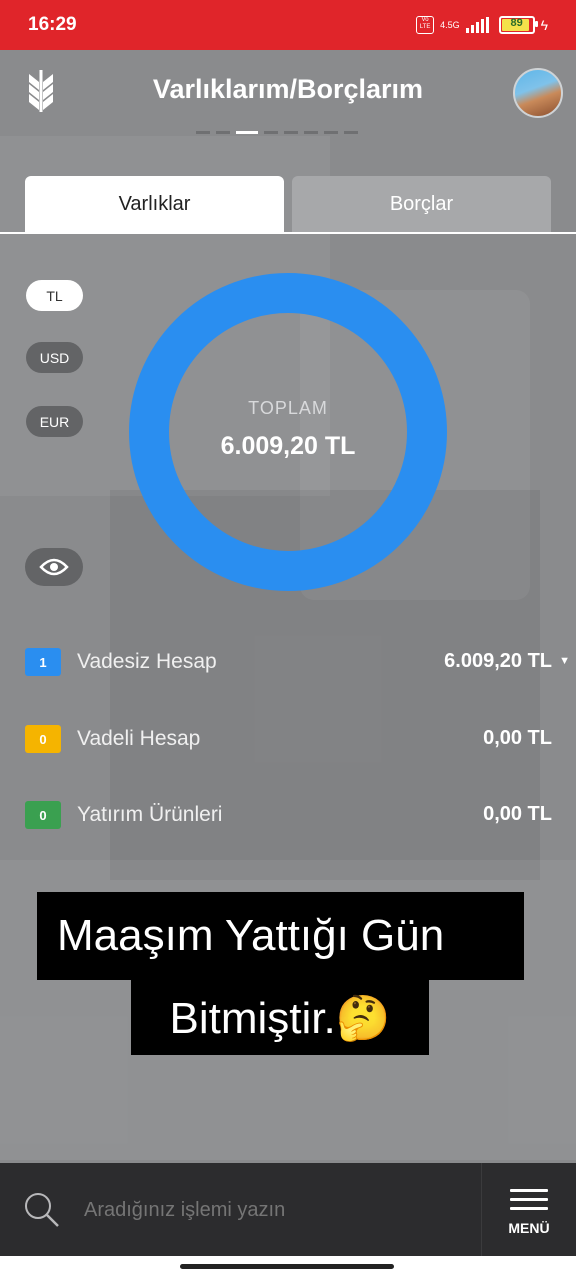 Image resolution: width=576 pixels, height=1280 pixels. Describe the element at coordinates (288, 408) in the screenshot. I see `total-label: TOPLAM` at that location.